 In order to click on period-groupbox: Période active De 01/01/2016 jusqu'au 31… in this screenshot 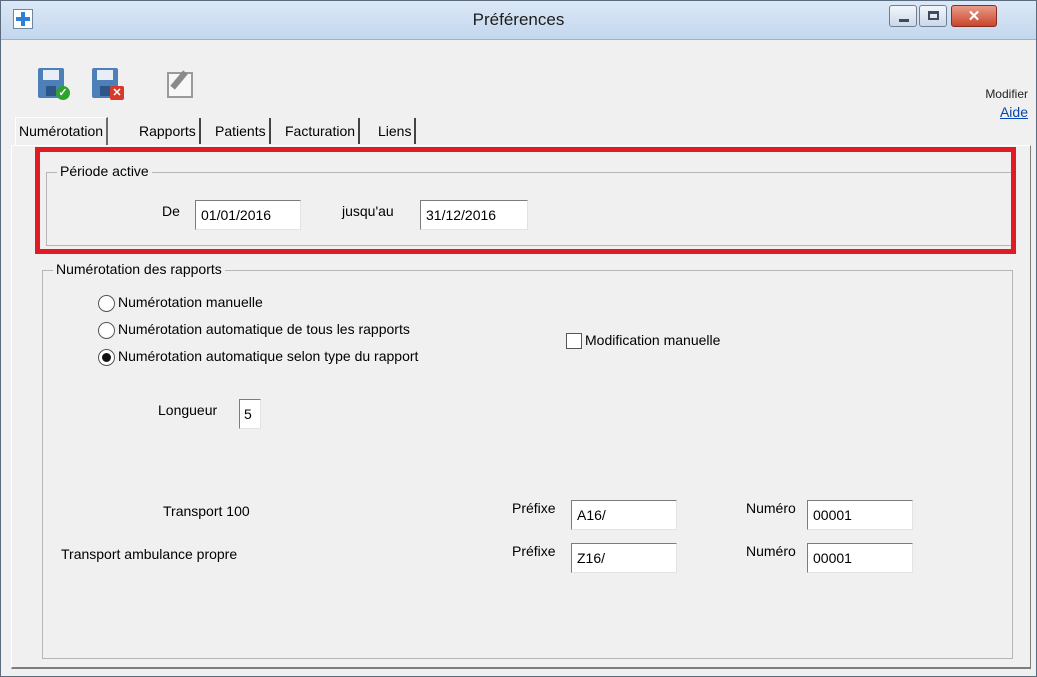, I will do `click(530, 204)`.